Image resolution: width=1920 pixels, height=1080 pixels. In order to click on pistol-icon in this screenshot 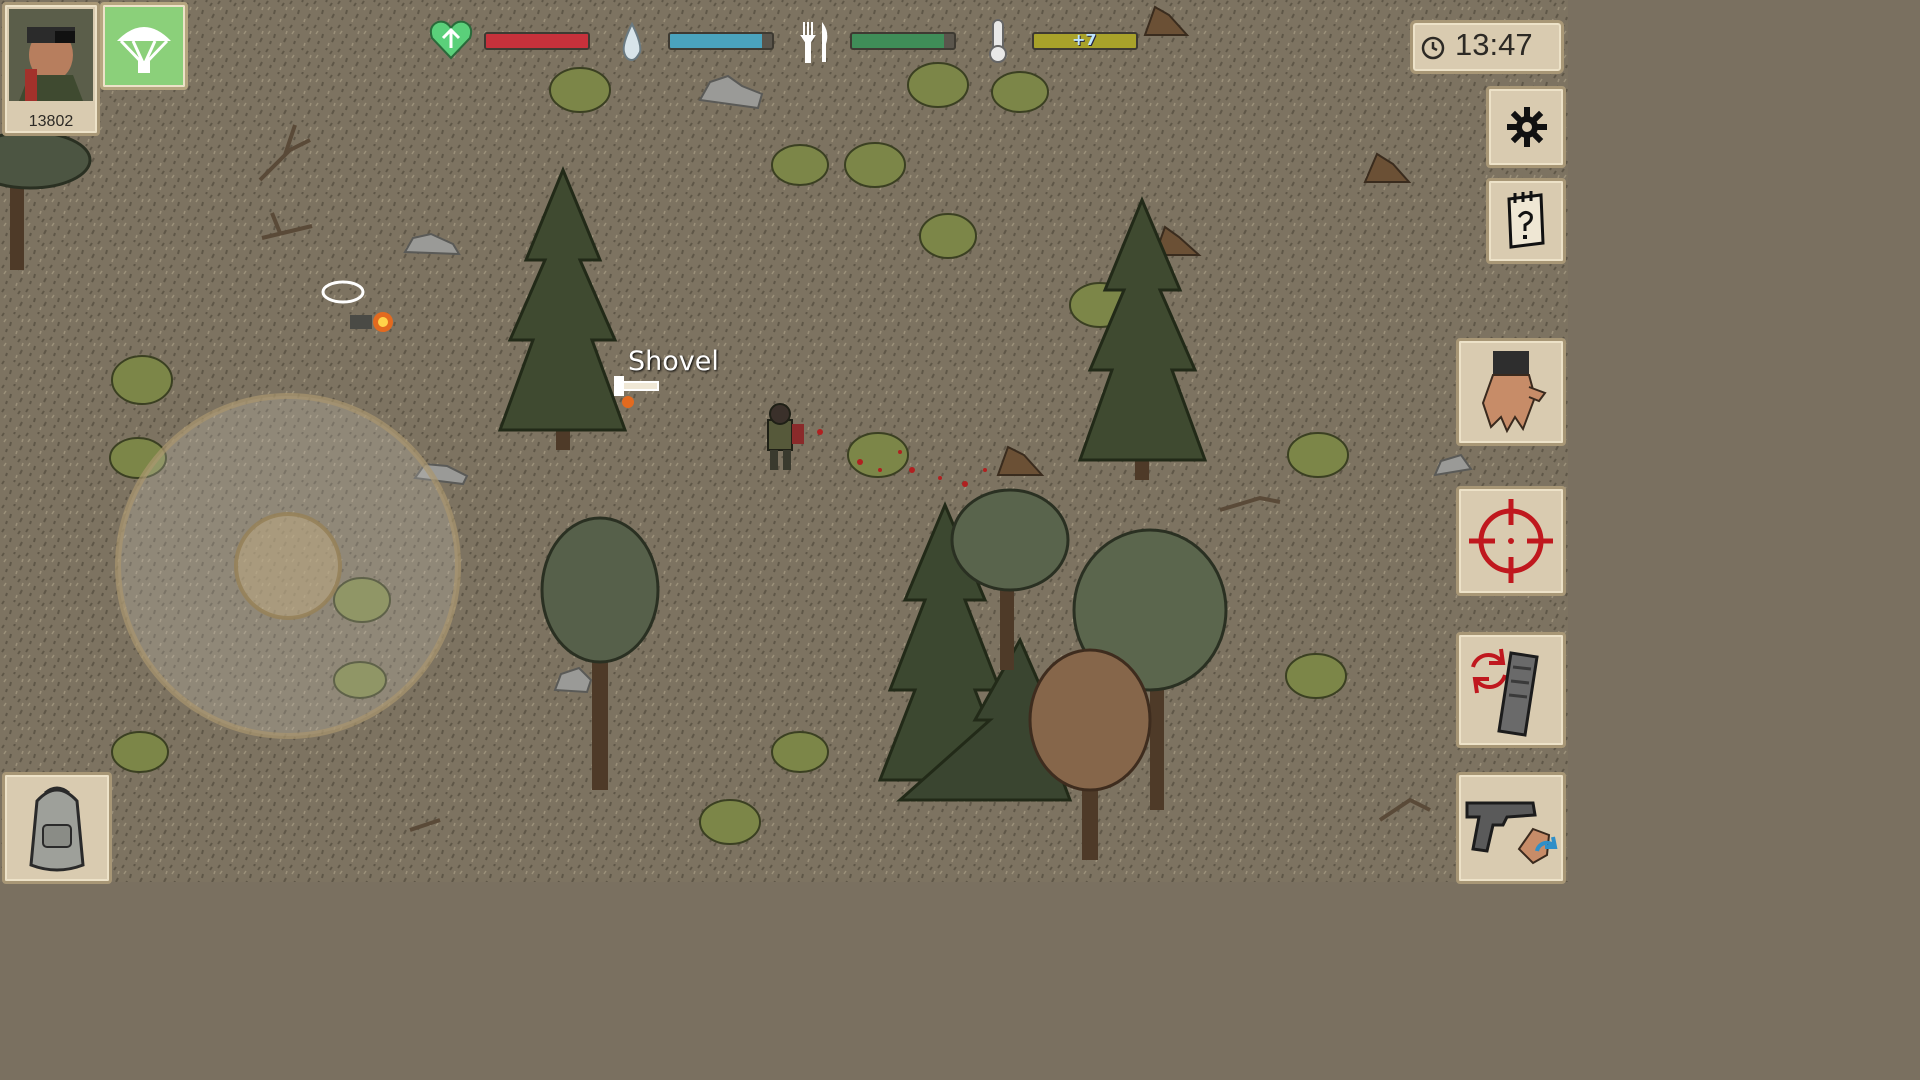, I will do `click(1511, 833)`.